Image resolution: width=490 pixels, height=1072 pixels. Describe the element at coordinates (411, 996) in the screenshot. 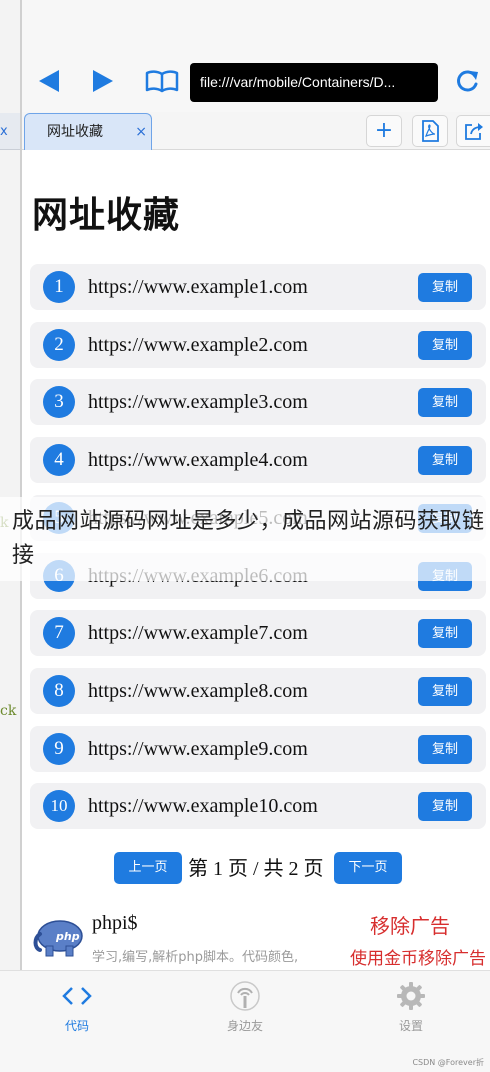

I see `gear-icon` at that location.